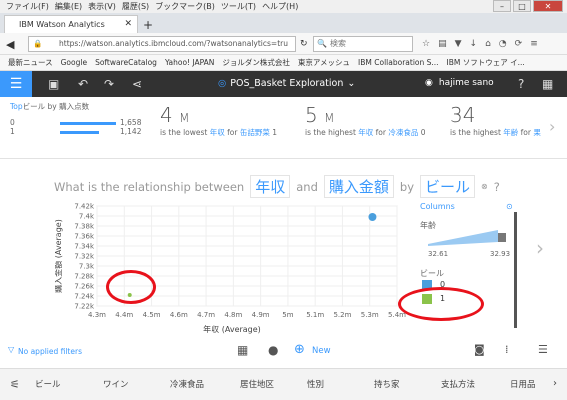 This screenshot has width=567, height=400. Describe the element at coordinates (540, 248) in the screenshot. I see `next-viz-chevron-icon: ›` at that location.